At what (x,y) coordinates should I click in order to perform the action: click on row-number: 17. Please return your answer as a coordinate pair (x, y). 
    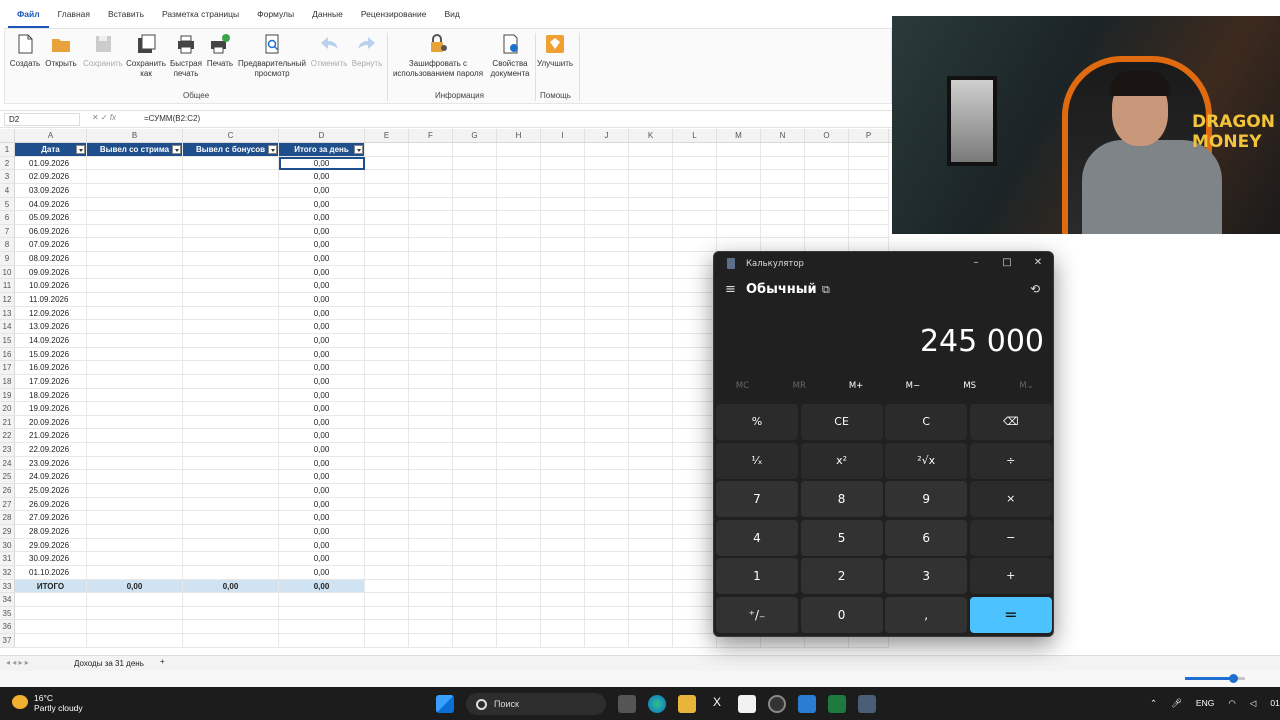
    Looking at the image, I should click on (7, 368).